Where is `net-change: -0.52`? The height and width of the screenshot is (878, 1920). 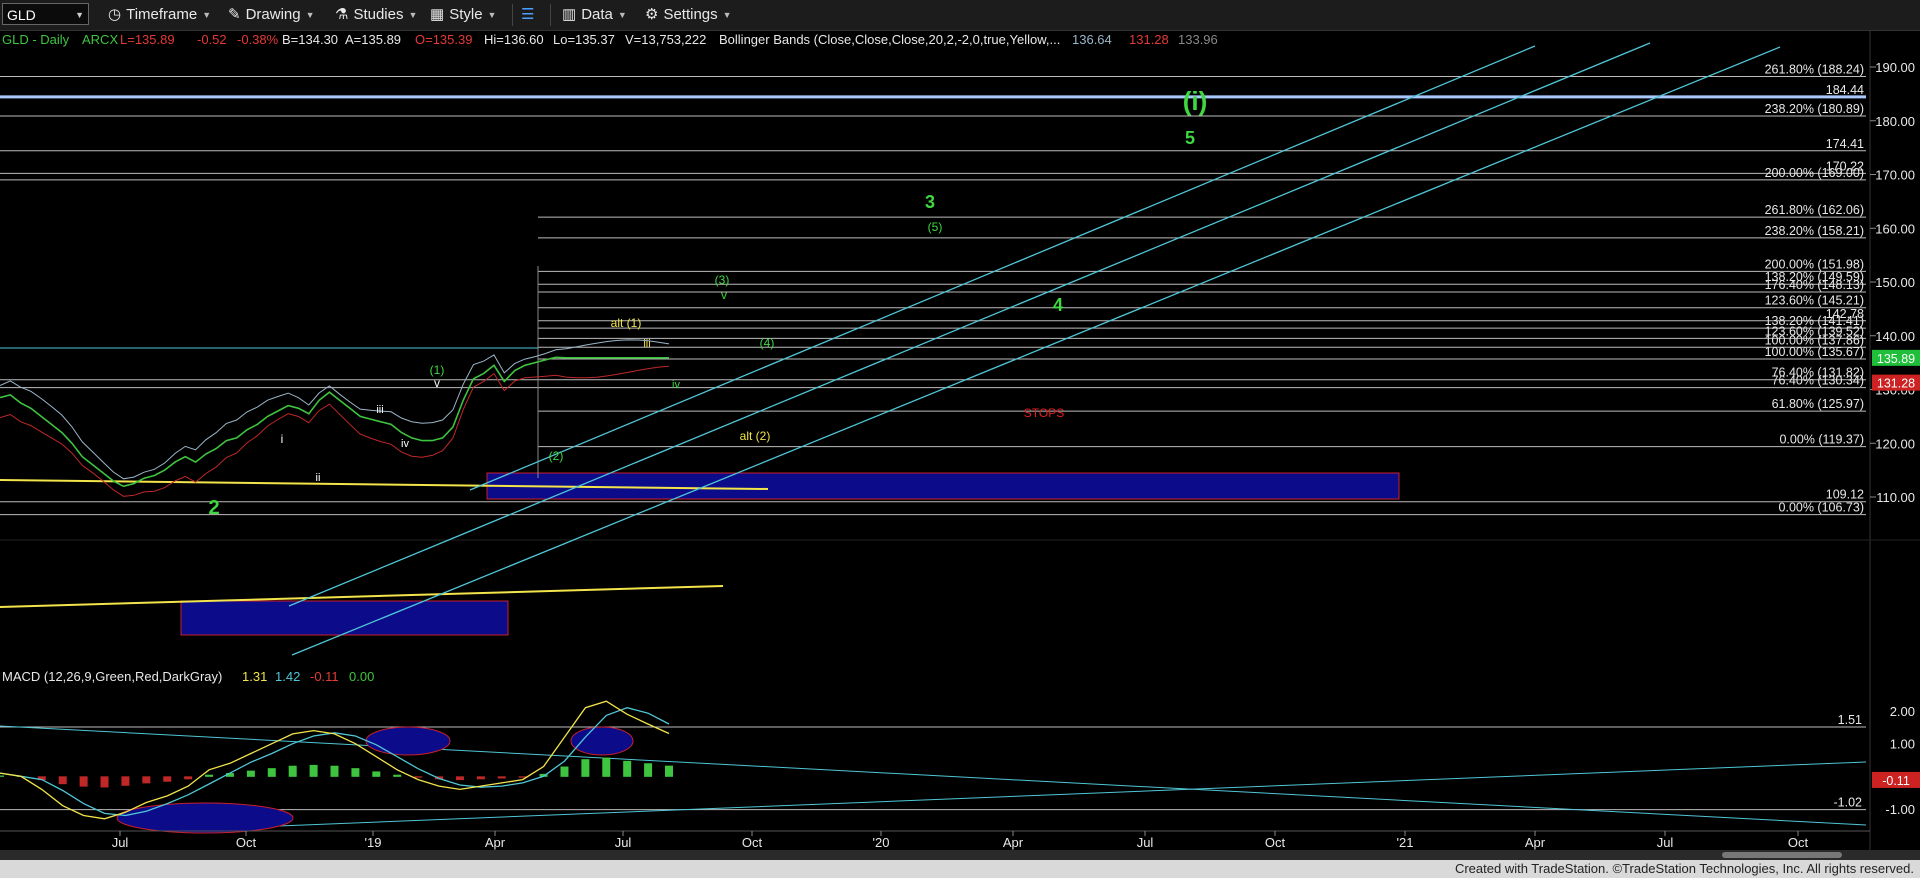 net-change: -0.52 is located at coordinates (212, 39).